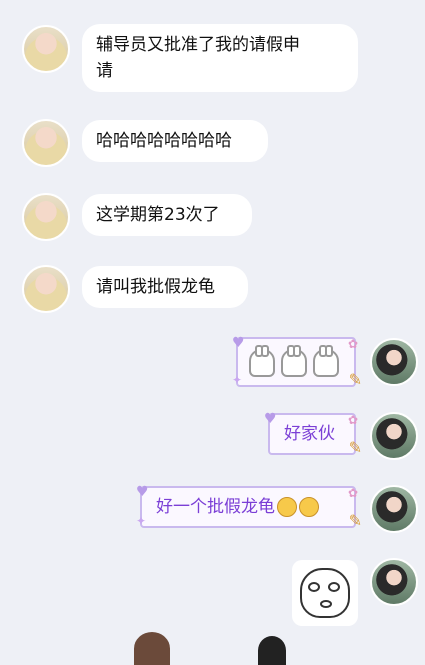 This screenshot has height=665, width=425. I want to click on message-text: 这学期第23次了, so click(158, 215).